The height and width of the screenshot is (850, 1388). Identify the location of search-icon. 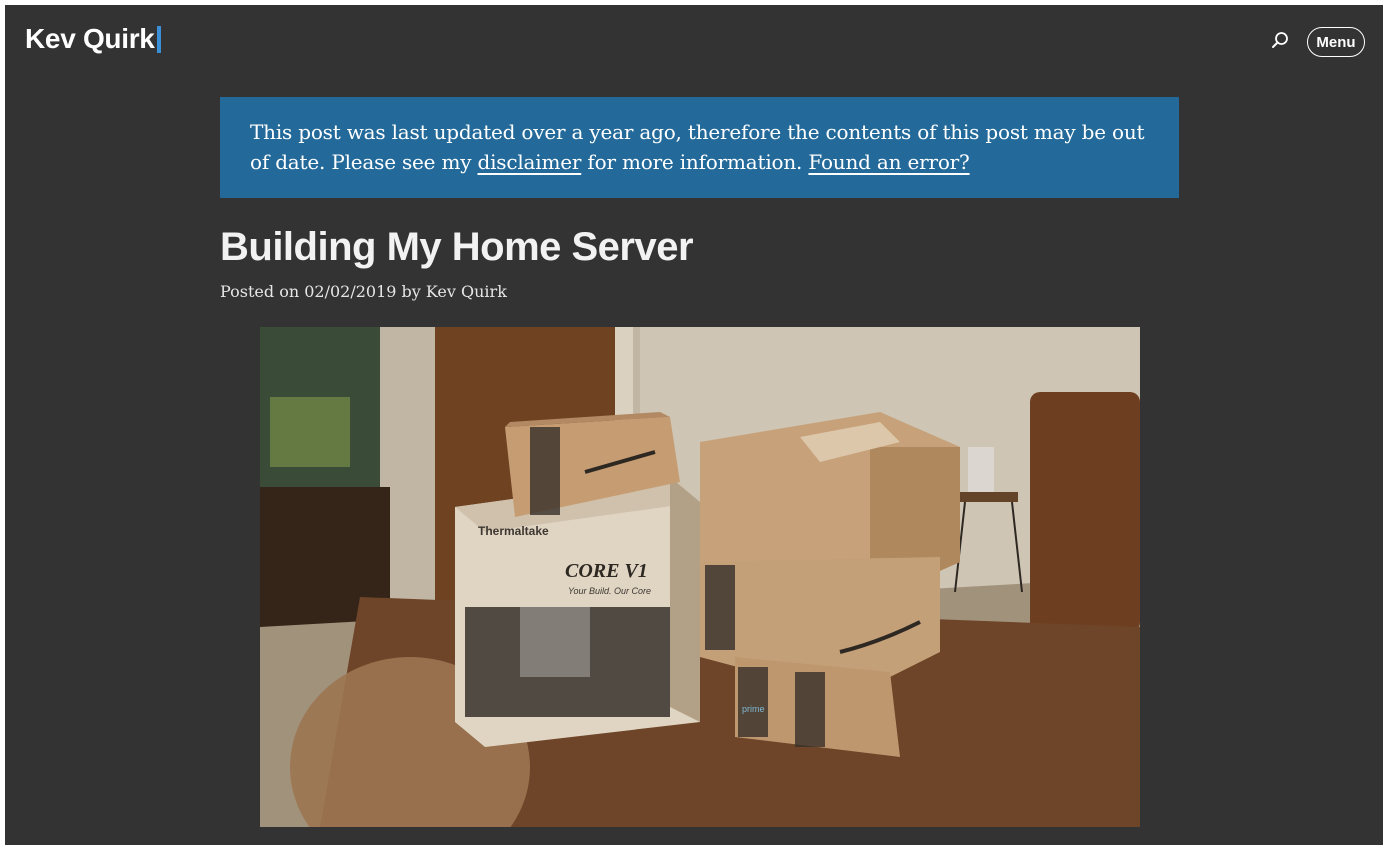
(1280, 40).